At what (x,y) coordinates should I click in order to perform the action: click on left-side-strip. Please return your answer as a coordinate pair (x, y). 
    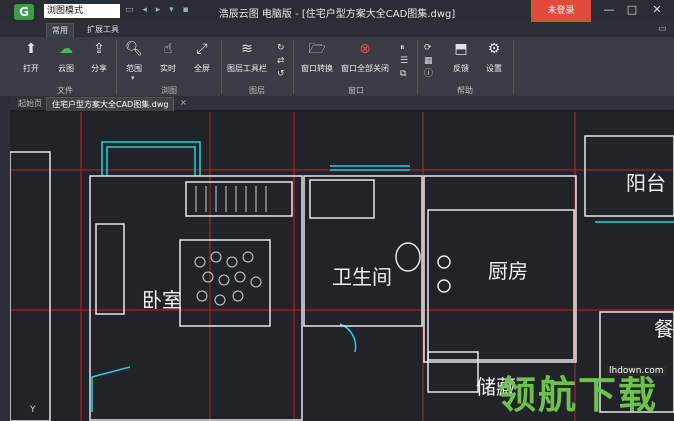
    Looking at the image, I should click on (5, 258).